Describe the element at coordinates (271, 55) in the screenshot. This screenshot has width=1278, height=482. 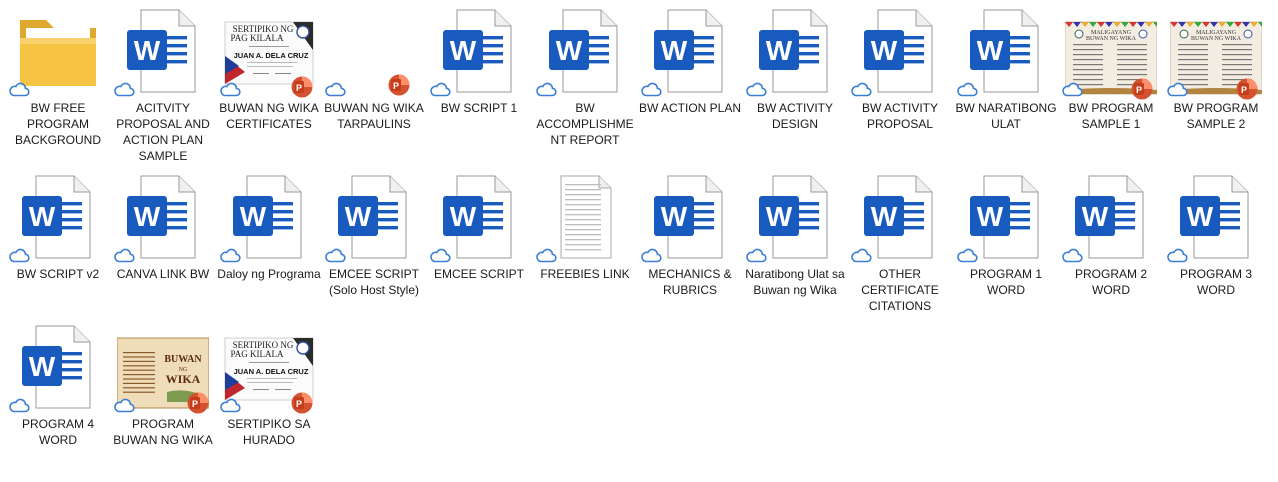
I see `cert-recipient-name: JUAN A. DELA CRUZ` at that location.